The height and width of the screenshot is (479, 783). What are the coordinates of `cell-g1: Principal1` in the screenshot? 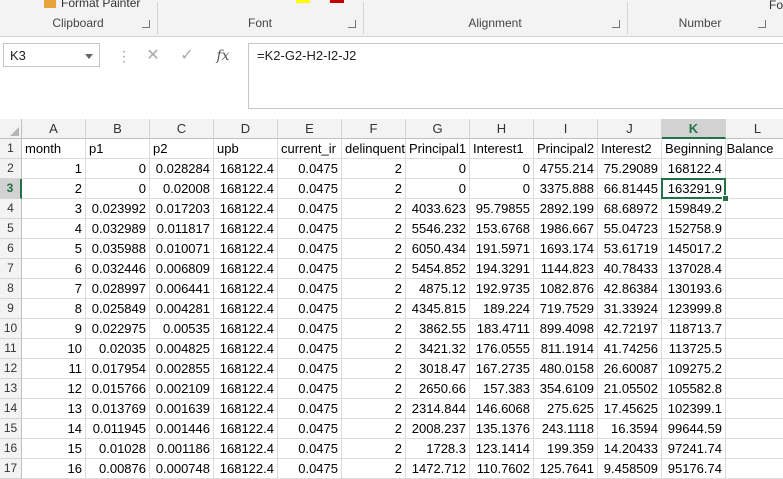 It's located at (438, 149).